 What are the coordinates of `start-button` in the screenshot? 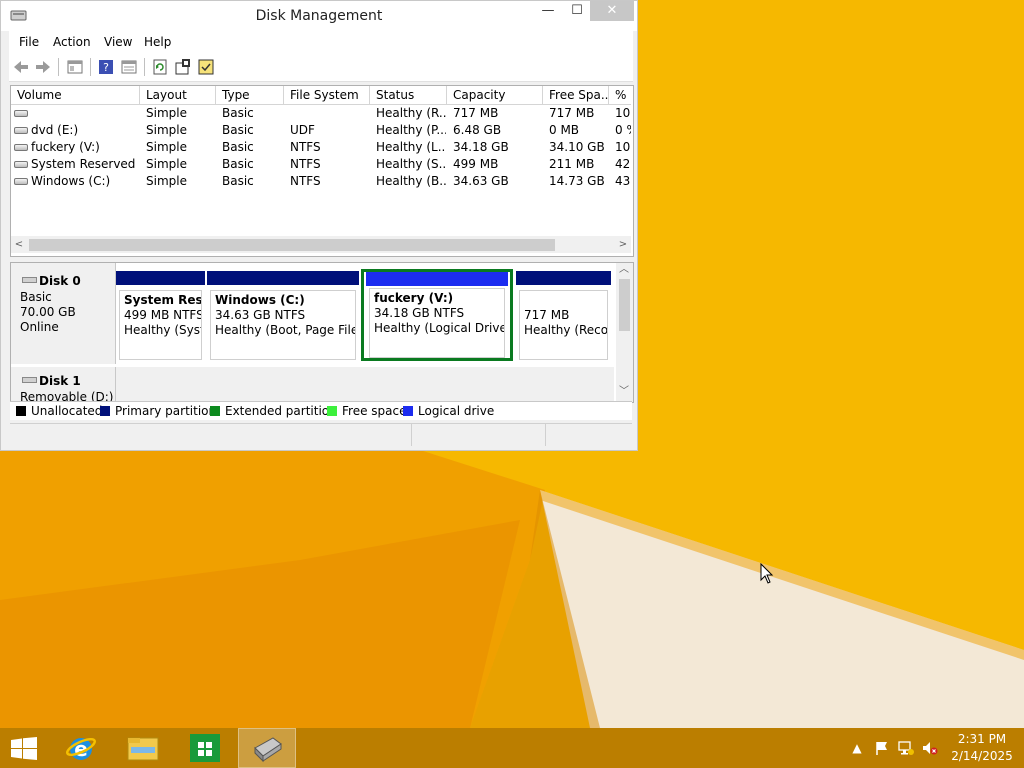 It's located at (29, 748).